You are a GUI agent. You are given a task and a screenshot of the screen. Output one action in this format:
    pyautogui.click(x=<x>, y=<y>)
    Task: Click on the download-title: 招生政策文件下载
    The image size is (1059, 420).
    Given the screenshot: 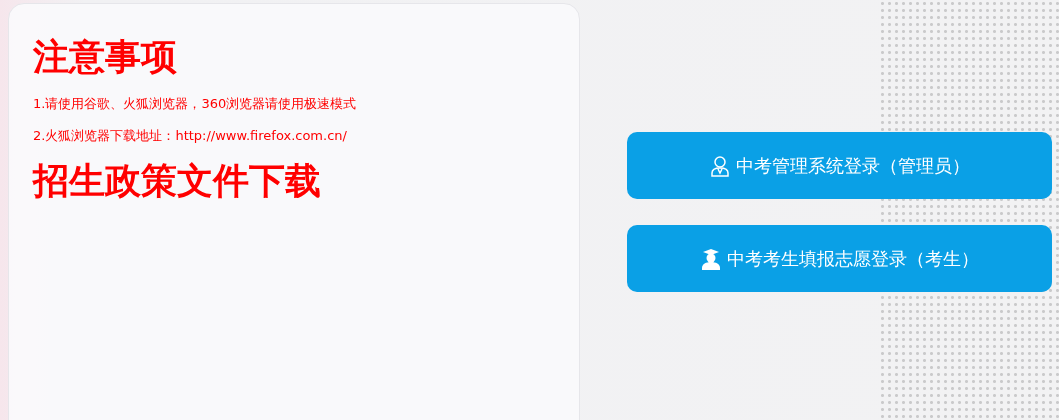 What is the action you would take?
    pyautogui.click(x=177, y=181)
    